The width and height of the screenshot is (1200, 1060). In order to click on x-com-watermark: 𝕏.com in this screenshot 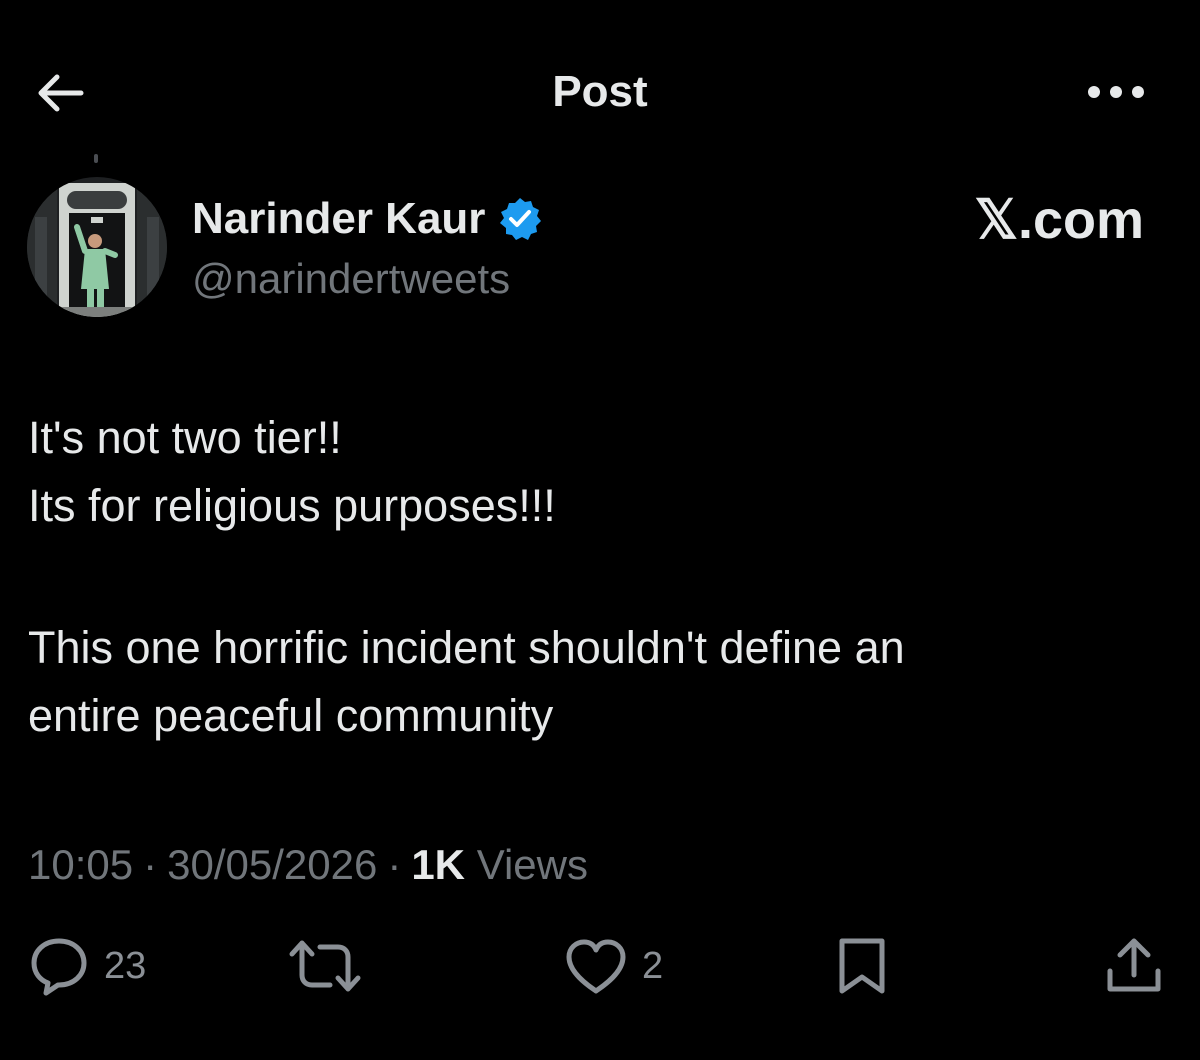, I will do `click(1059, 220)`.